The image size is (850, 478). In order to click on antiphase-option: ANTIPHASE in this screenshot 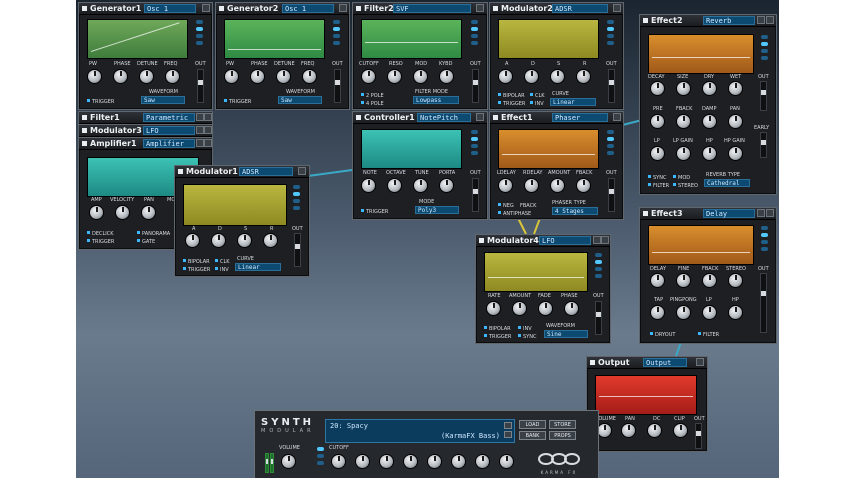, I will do `click(514, 214)`.